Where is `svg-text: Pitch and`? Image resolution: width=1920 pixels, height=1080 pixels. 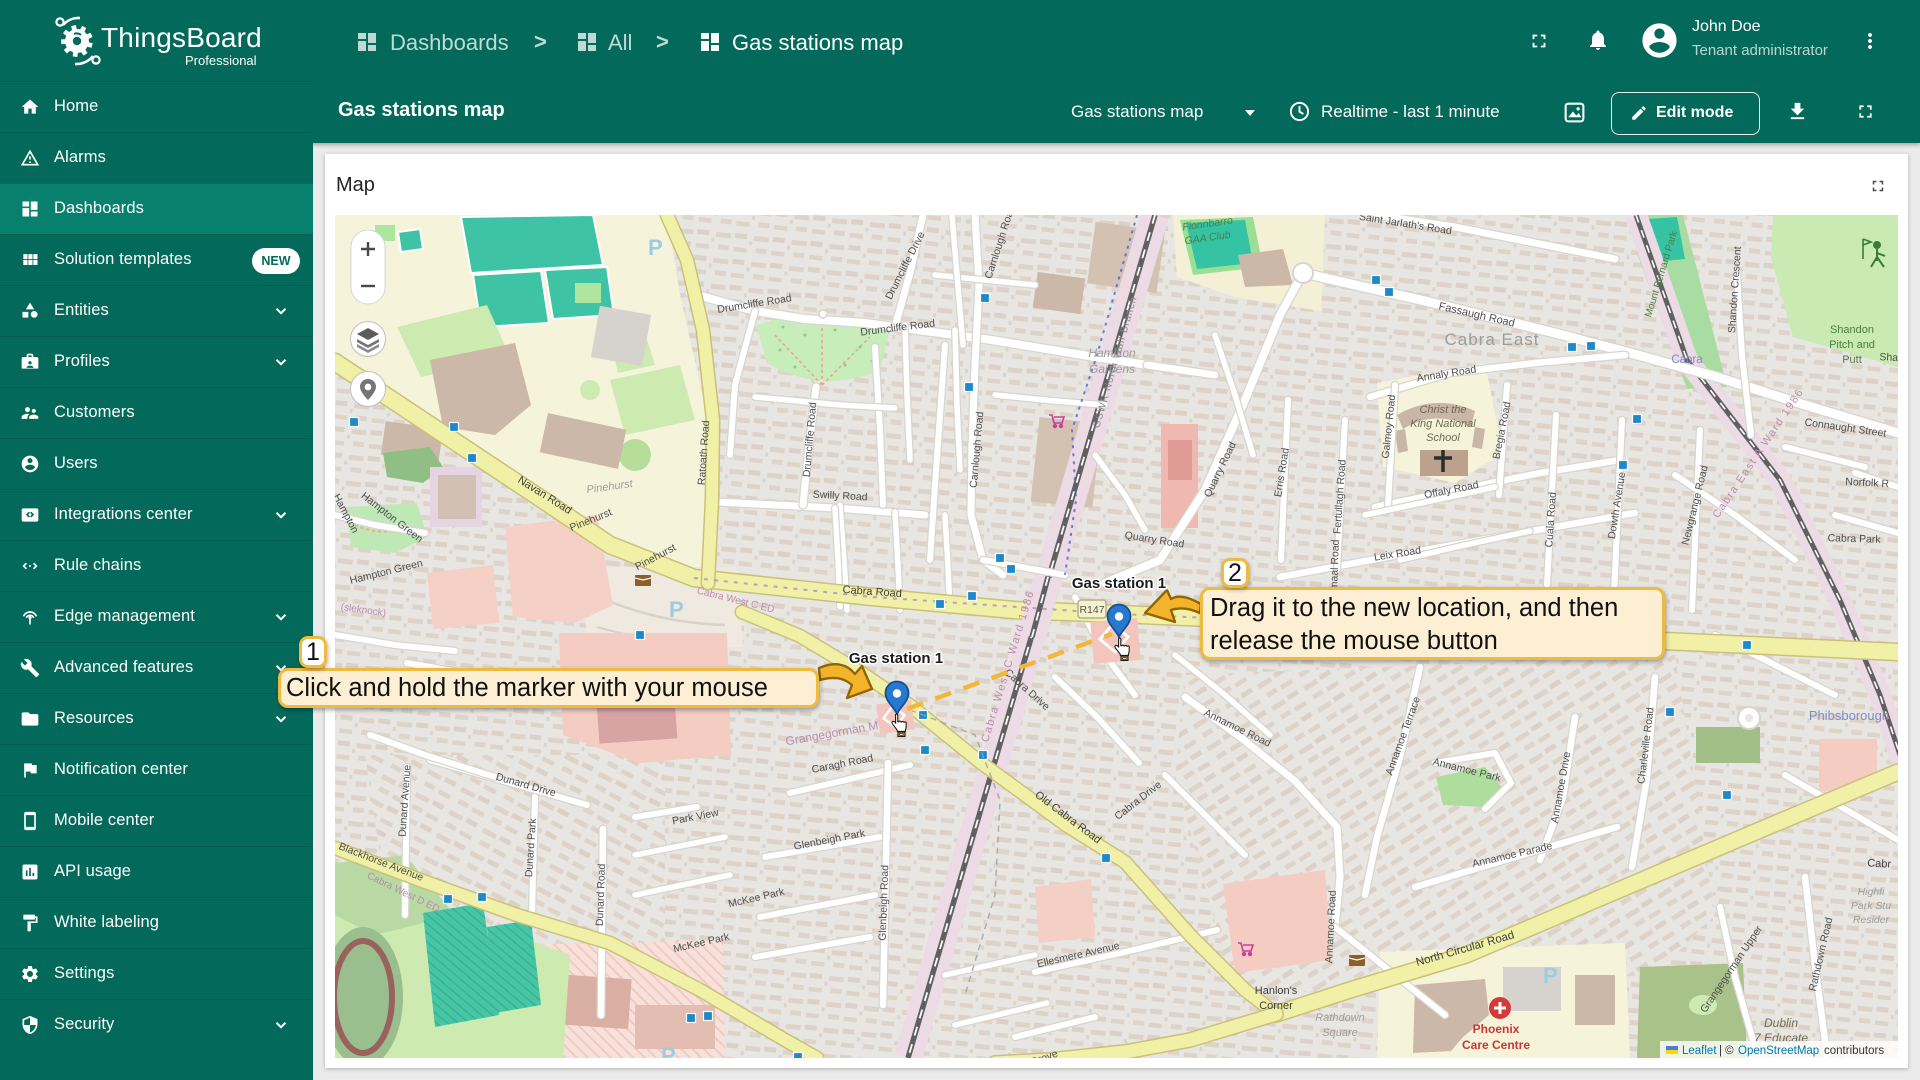
svg-text: Pitch and is located at coordinates (1852, 345).